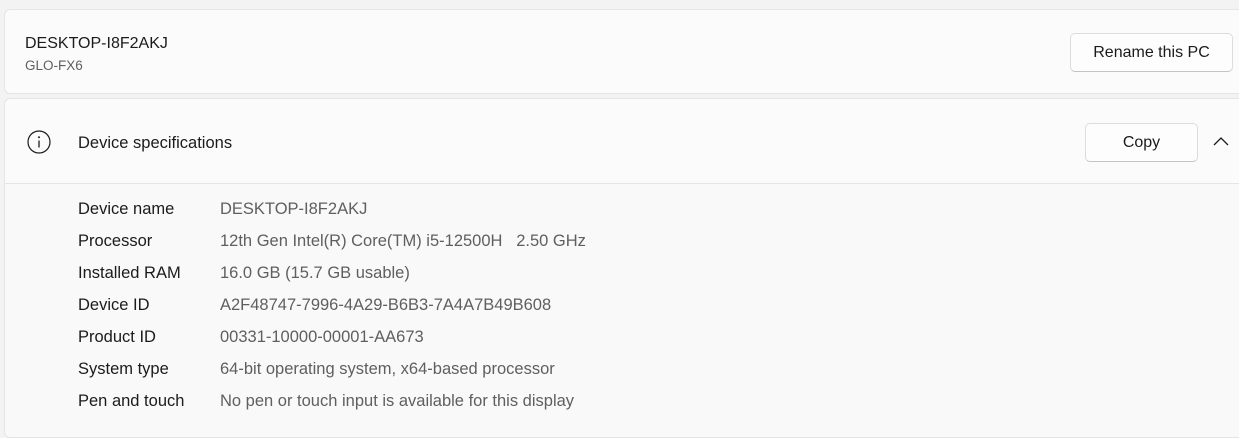 The image size is (1239, 438). I want to click on spec-label: Processor, so click(115, 240).